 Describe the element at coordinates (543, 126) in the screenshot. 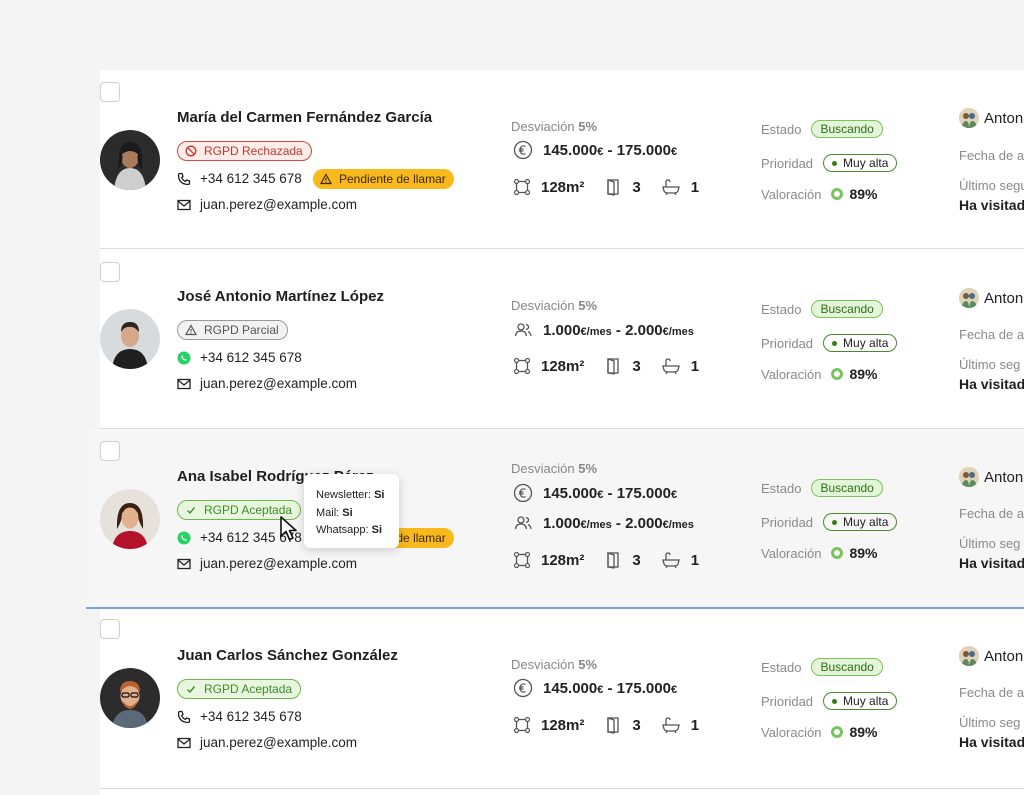

I see `deviation-label: Desviación` at that location.